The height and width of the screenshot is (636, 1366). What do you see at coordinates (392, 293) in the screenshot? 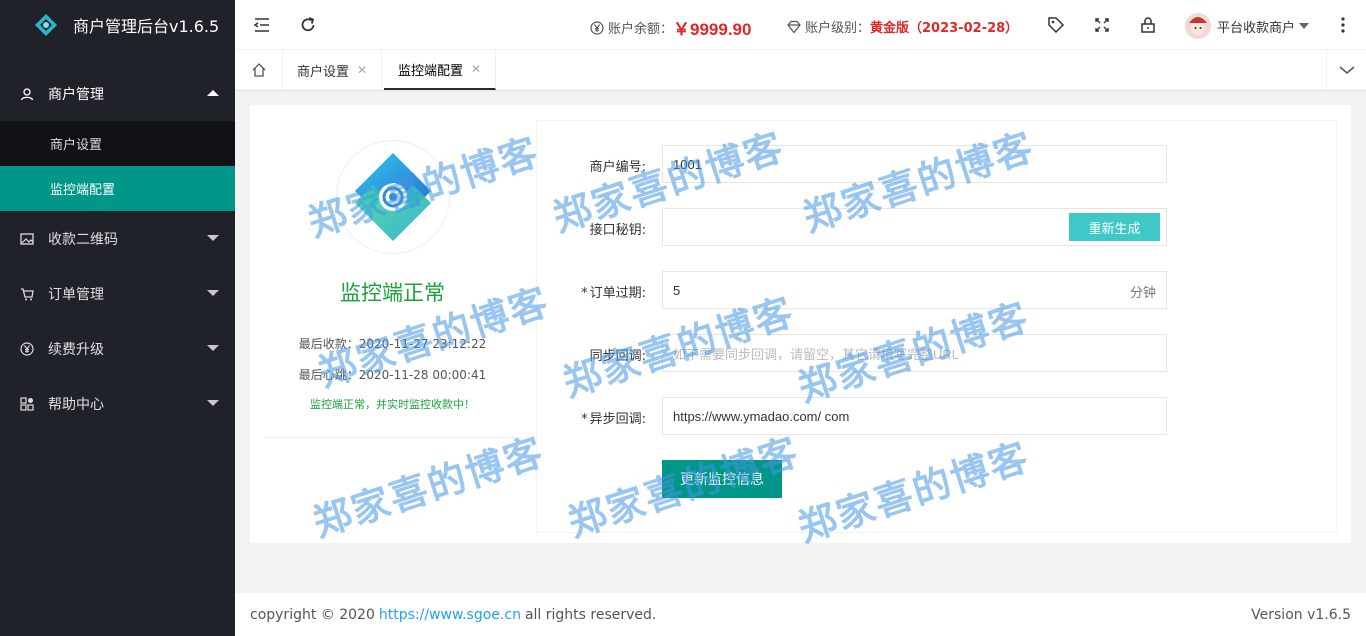
I see `monitor-status-title: 监控端正常` at bounding box center [392, 293].